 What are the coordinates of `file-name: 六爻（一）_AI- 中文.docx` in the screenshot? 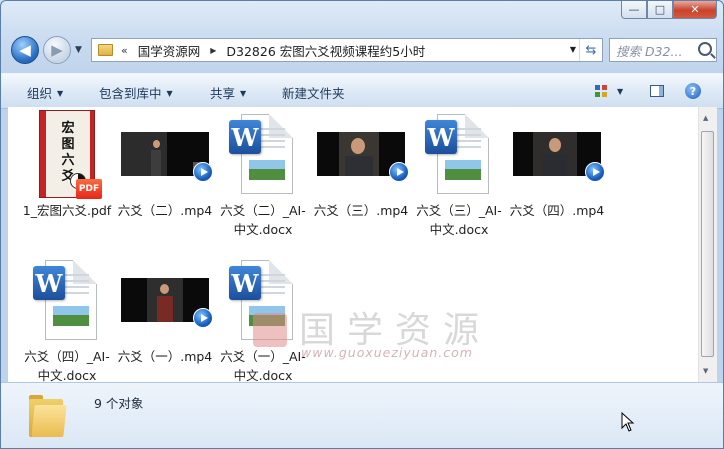 It's located at (263, 366).